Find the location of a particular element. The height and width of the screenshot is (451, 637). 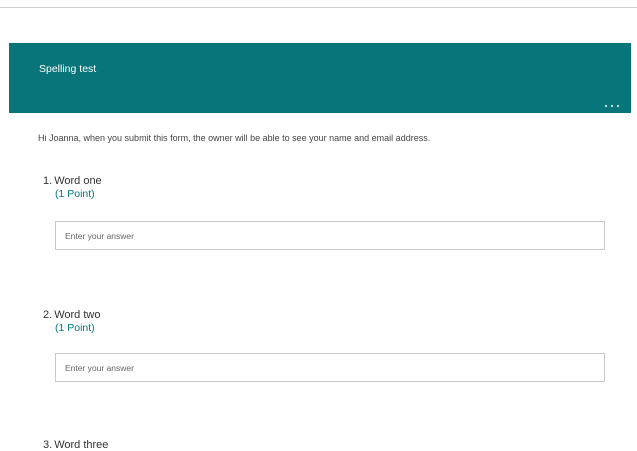

question-title: 2. Word two is located at coordinates (71, 315).